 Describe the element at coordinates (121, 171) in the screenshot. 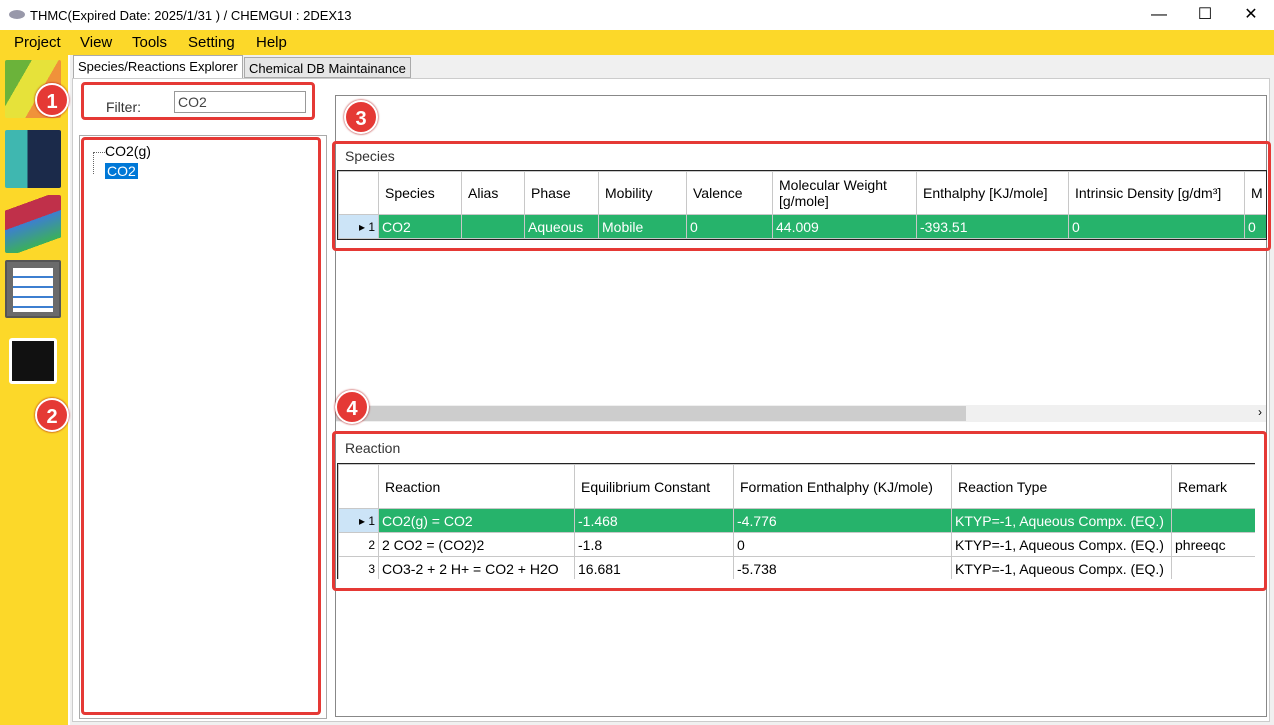

I see `tree-node-co2: CO2` at that location.